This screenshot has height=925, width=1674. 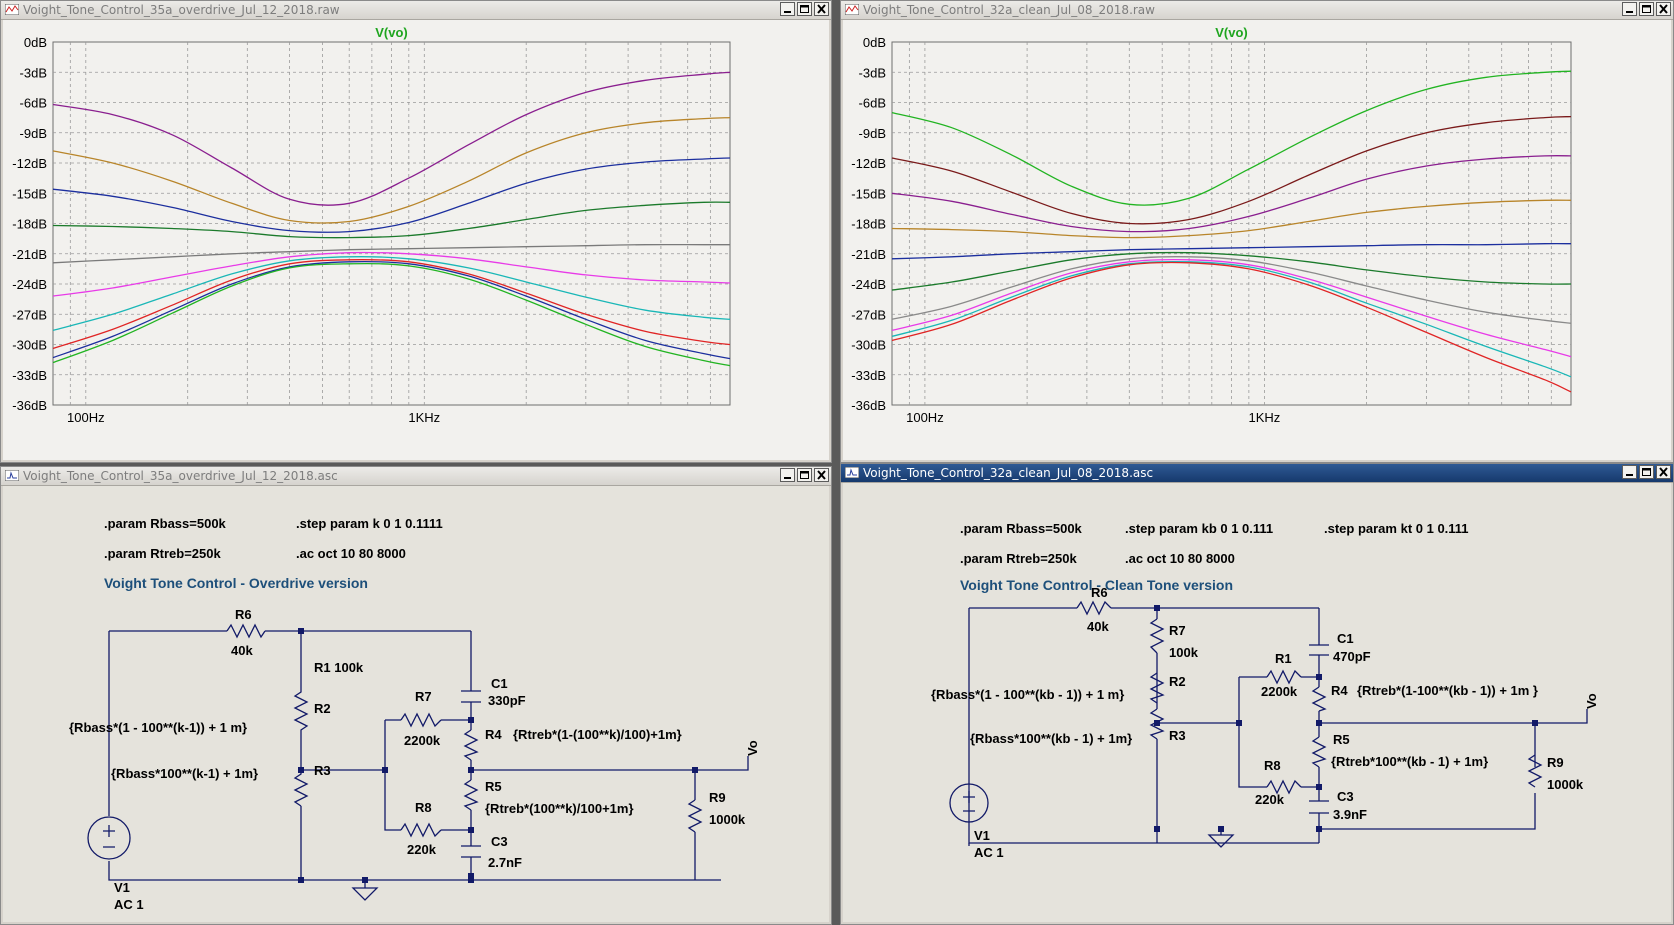 What do you see at coordinates (422, 740) in the screenshot?
I see `r7-value: 2200k` at bounding box center [422, 740].